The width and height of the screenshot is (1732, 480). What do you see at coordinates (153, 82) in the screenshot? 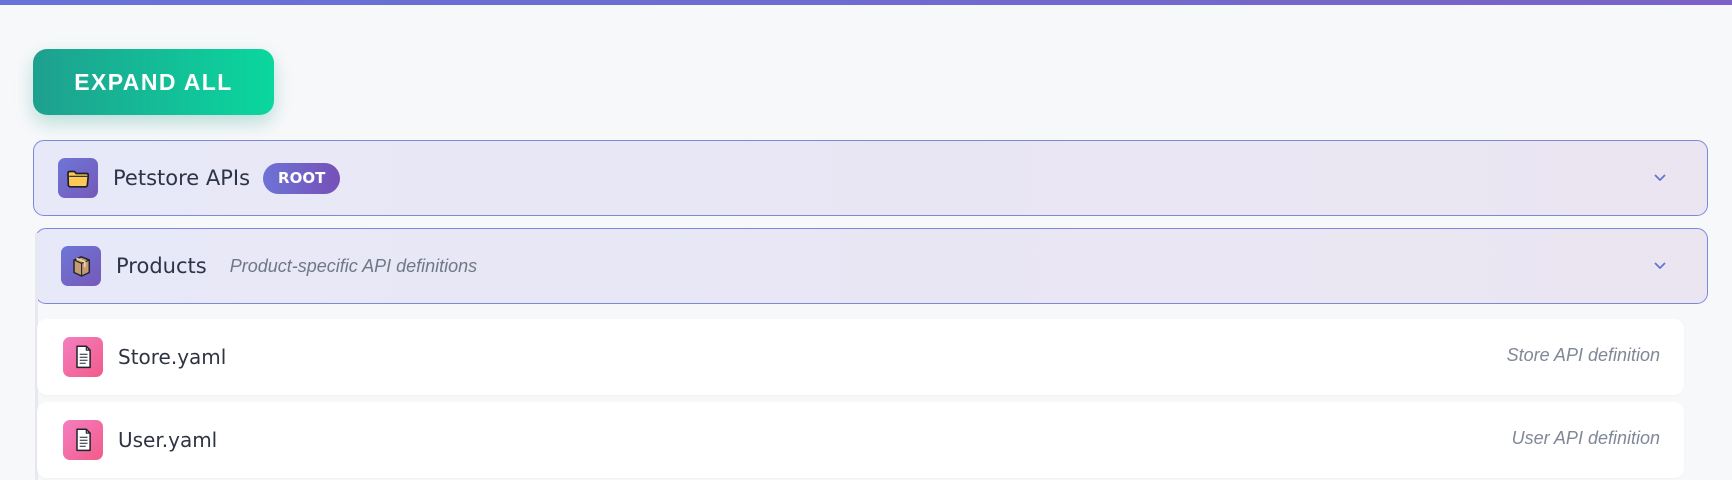
I see `expand-all-button: EXPAND ALL` at bounding box center [153, 82].